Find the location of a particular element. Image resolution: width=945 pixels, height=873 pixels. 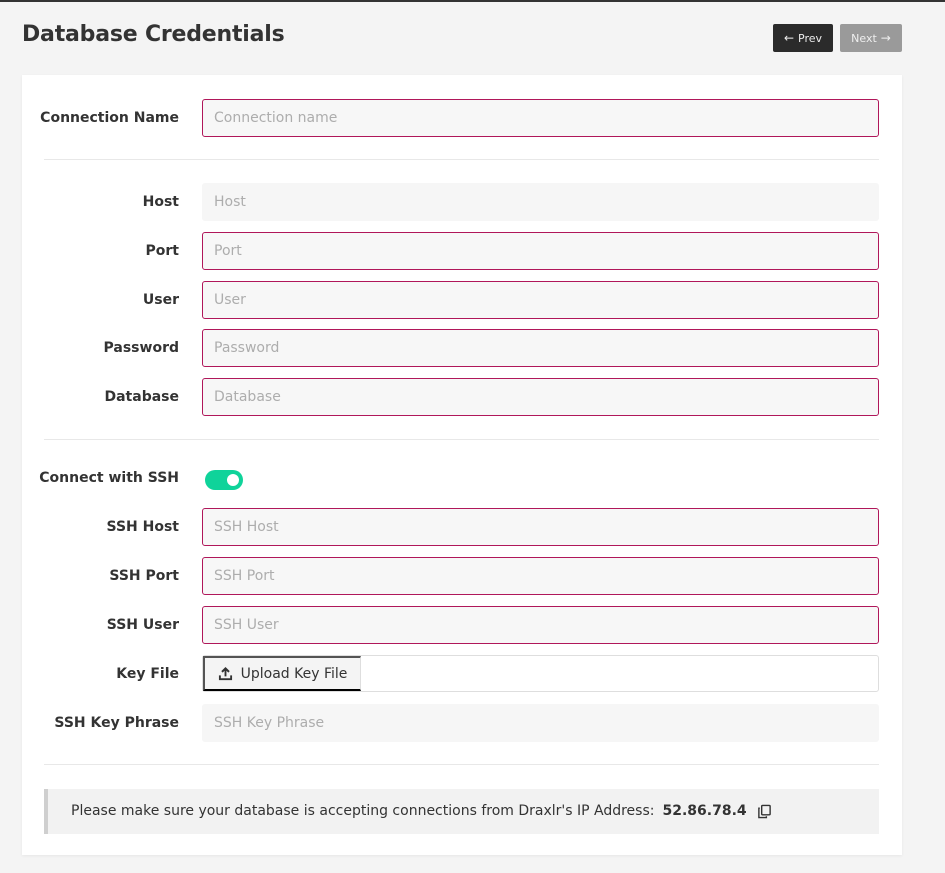

ssh-port-label: SSH Port is located at coordinates (144, 576).